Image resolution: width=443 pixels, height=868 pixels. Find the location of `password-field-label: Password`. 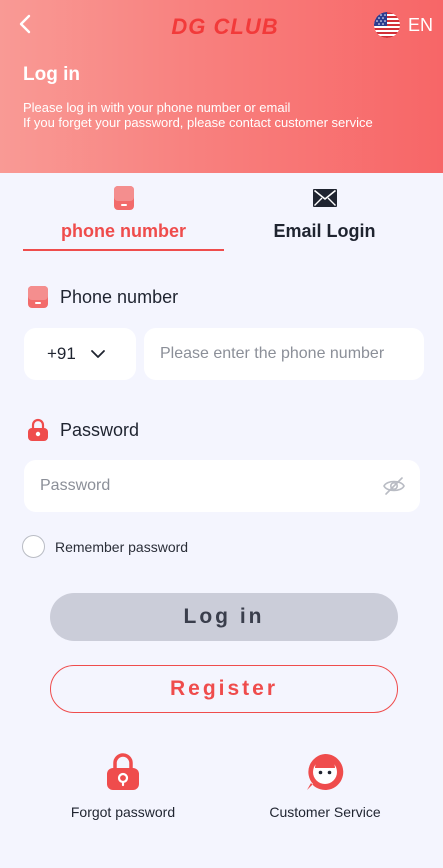

password-field-label: Password is located at coordinates (82, 430).